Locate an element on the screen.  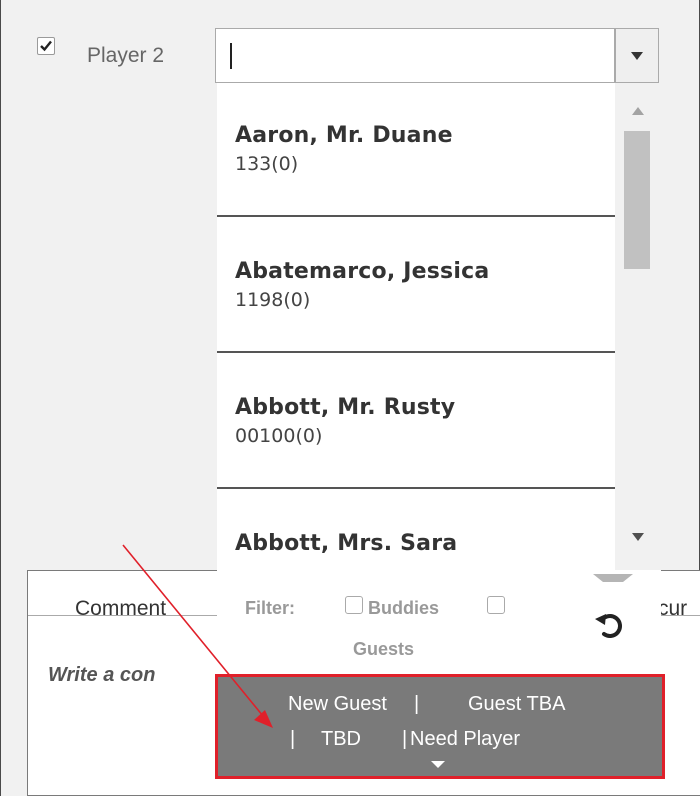
need-player-option: Need Player is located at coordinates (465, 739).